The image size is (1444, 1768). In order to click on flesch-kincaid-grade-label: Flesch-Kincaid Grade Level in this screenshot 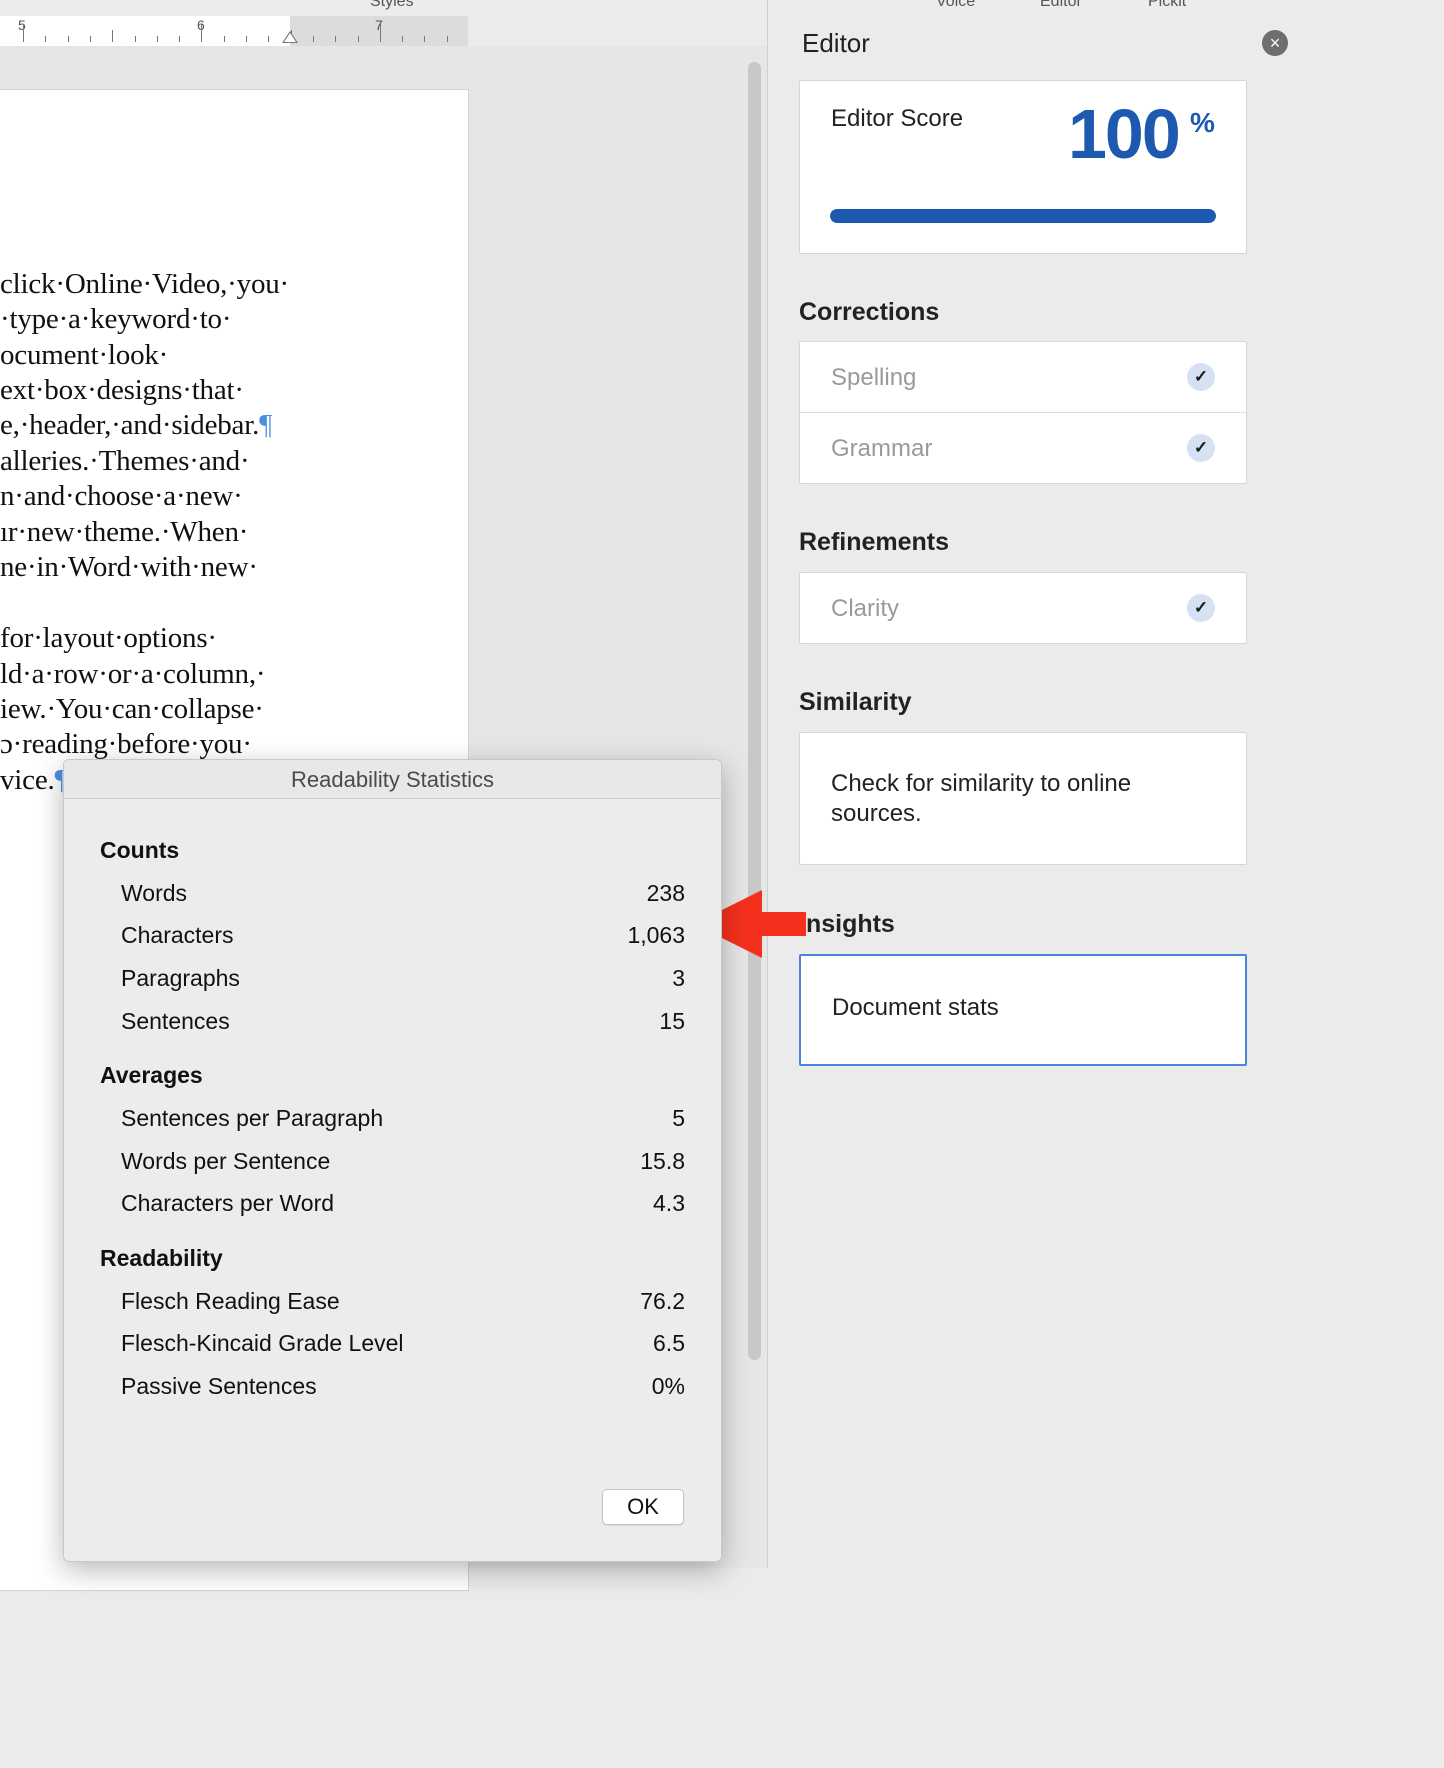, I will do `click(262, 1343)`.